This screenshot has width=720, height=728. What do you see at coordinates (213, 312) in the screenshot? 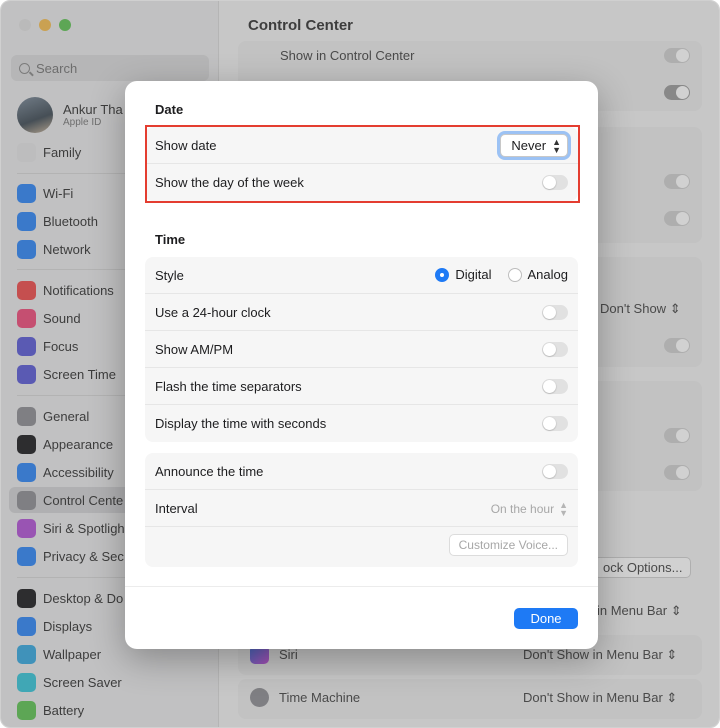
I see `toggle-row-label: Use a 24-hour clock` at bounding box center [213, 312].